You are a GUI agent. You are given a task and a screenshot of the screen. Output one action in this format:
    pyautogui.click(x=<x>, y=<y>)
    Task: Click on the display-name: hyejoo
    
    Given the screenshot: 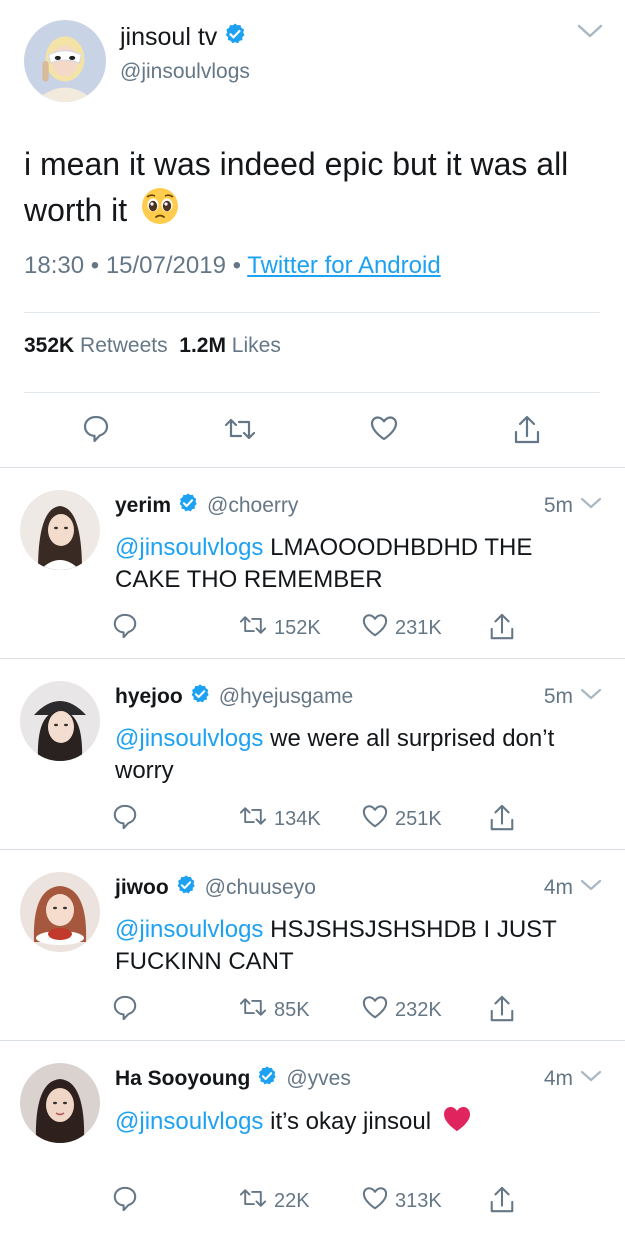 What is the action you would take?
    pyautogui.click(x=149, y=696)
    